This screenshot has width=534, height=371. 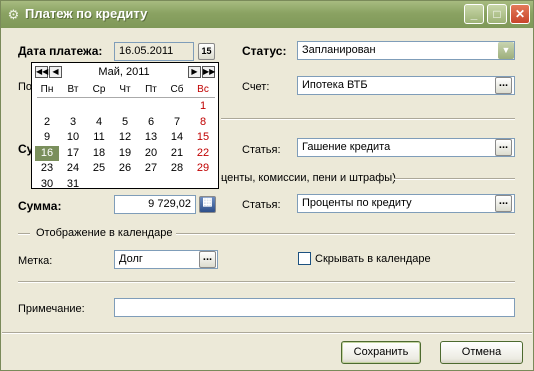 What do you see at coordinates (47, 168) in the screenshot?
I see `calendar-day: 23` at bounding box center [47, 168].